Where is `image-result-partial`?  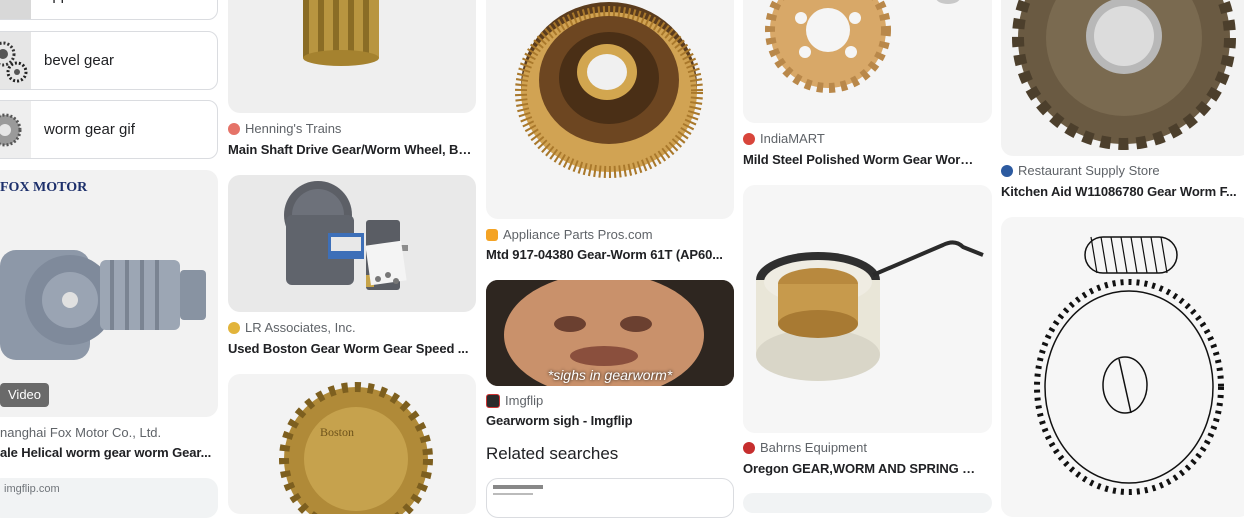
image-result-partial is located at coordinates (867, 503).